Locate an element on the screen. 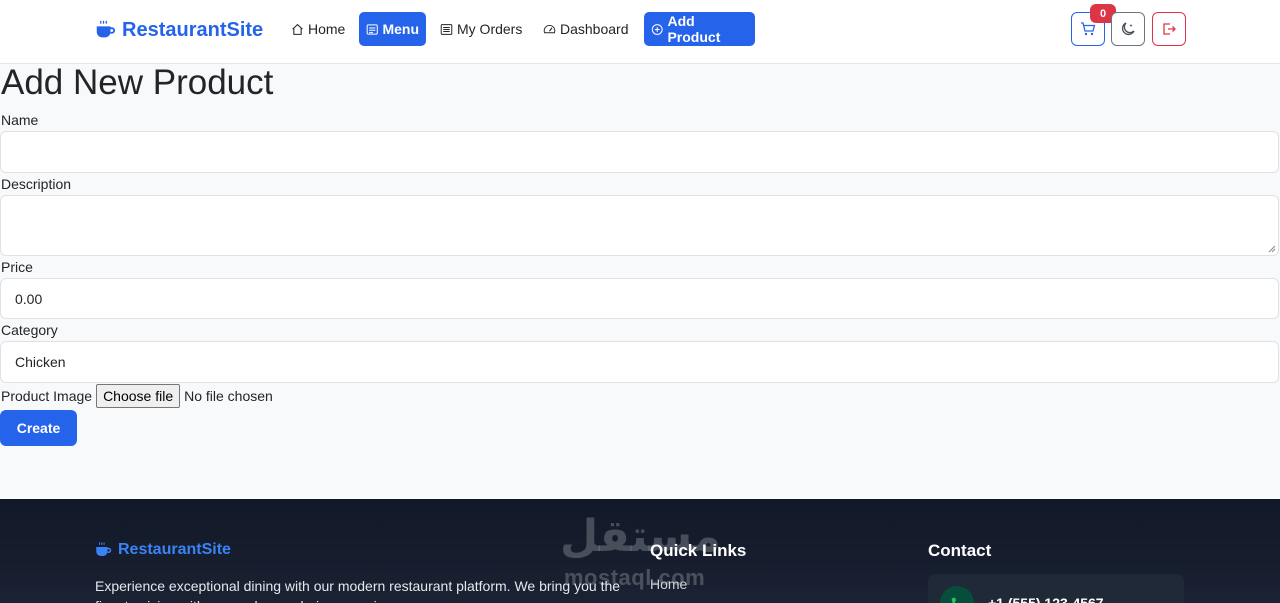 The height and width of the screenshot is (603, 1280). product-image-row: Product Image Choose file No file chosen is located at coordinates (137, 396).